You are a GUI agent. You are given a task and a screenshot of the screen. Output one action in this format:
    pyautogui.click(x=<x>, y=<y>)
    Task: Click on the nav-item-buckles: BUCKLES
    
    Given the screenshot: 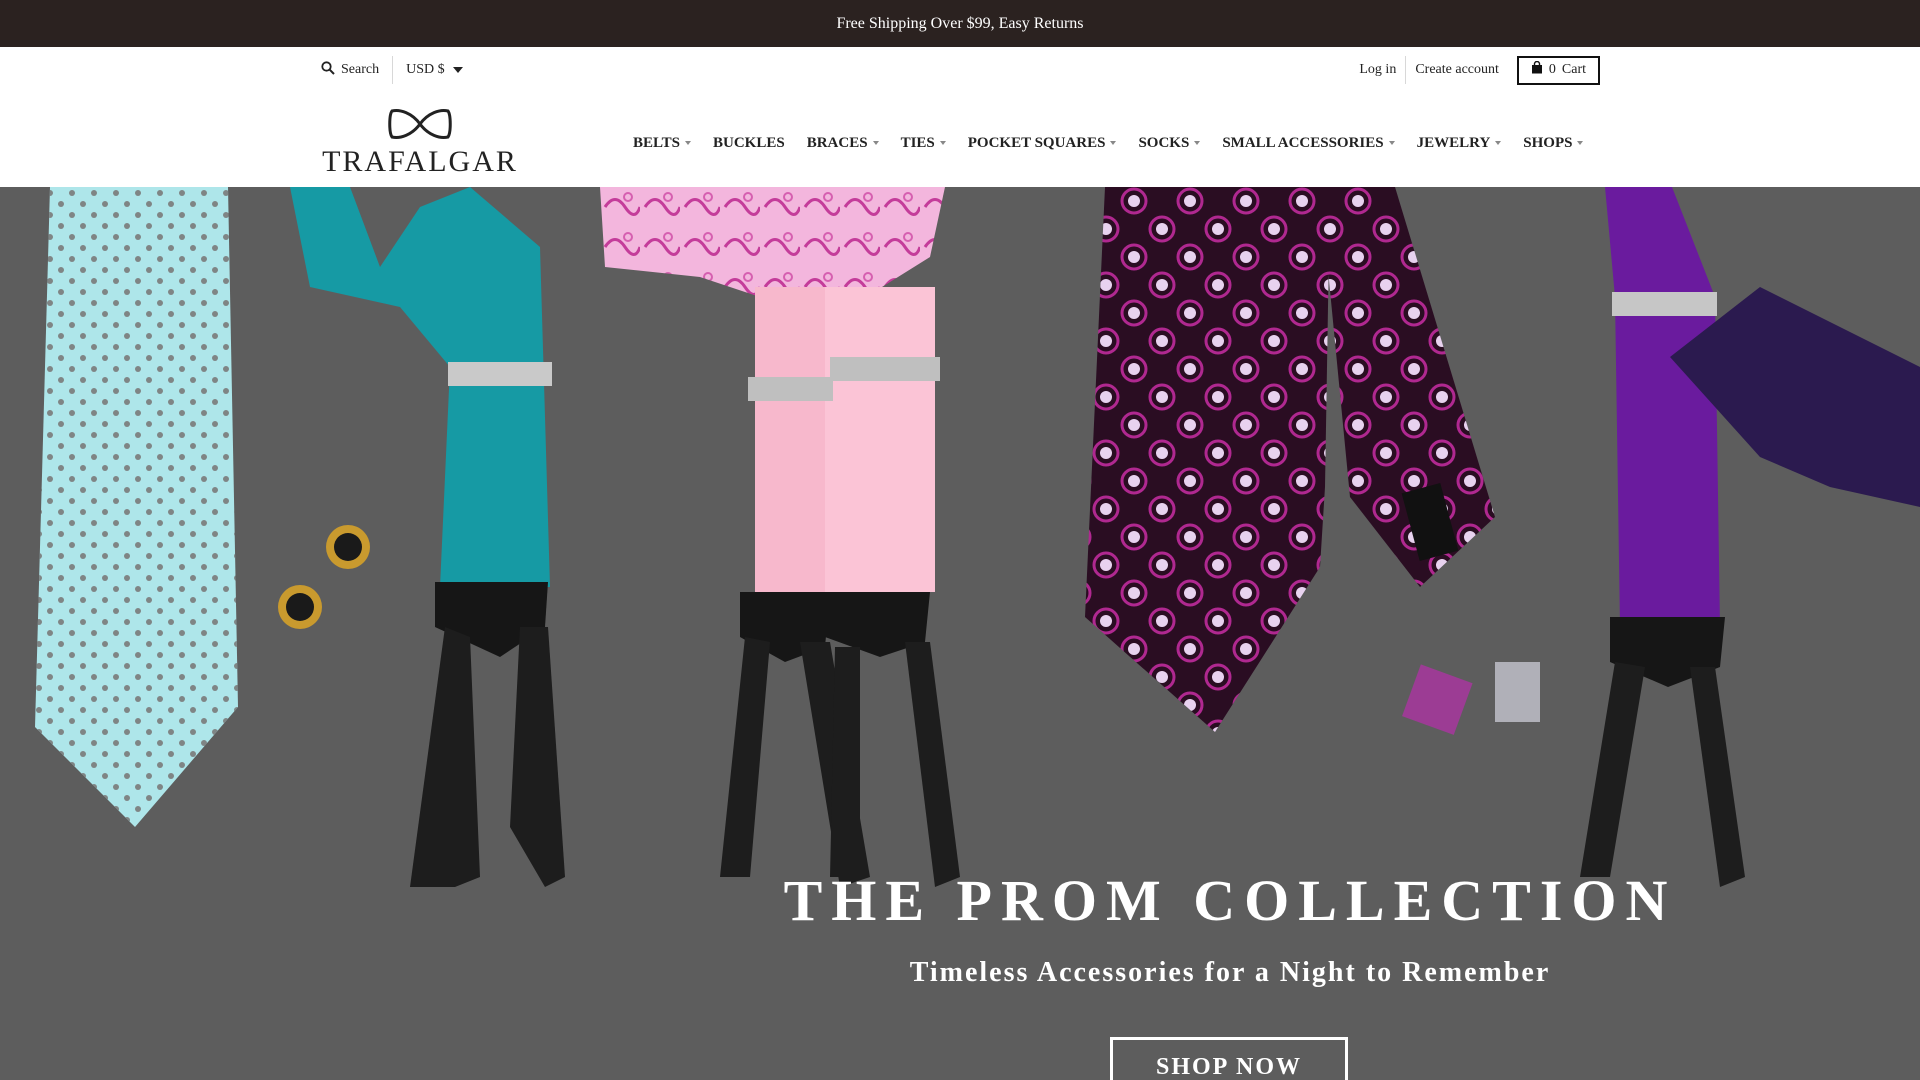 What is the action you would take?
    pyautogui.click(x=749, y=143)
    